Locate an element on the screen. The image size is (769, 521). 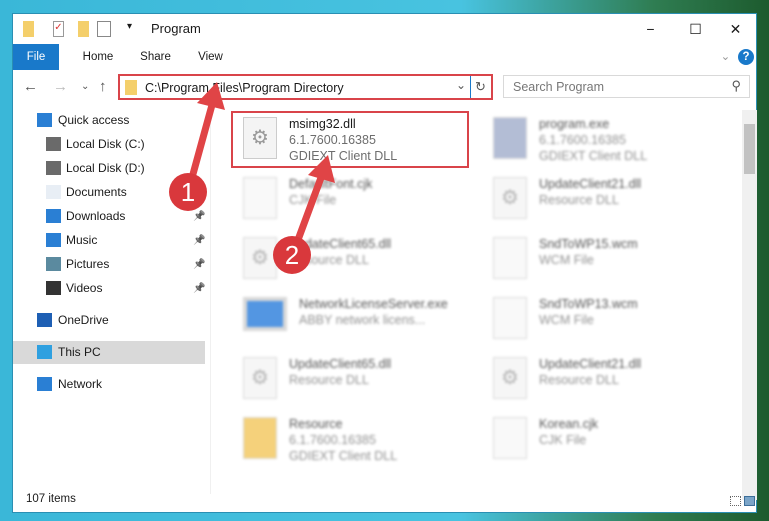
annotation-overlay: 1 2 is located at coordinates (252, 178).